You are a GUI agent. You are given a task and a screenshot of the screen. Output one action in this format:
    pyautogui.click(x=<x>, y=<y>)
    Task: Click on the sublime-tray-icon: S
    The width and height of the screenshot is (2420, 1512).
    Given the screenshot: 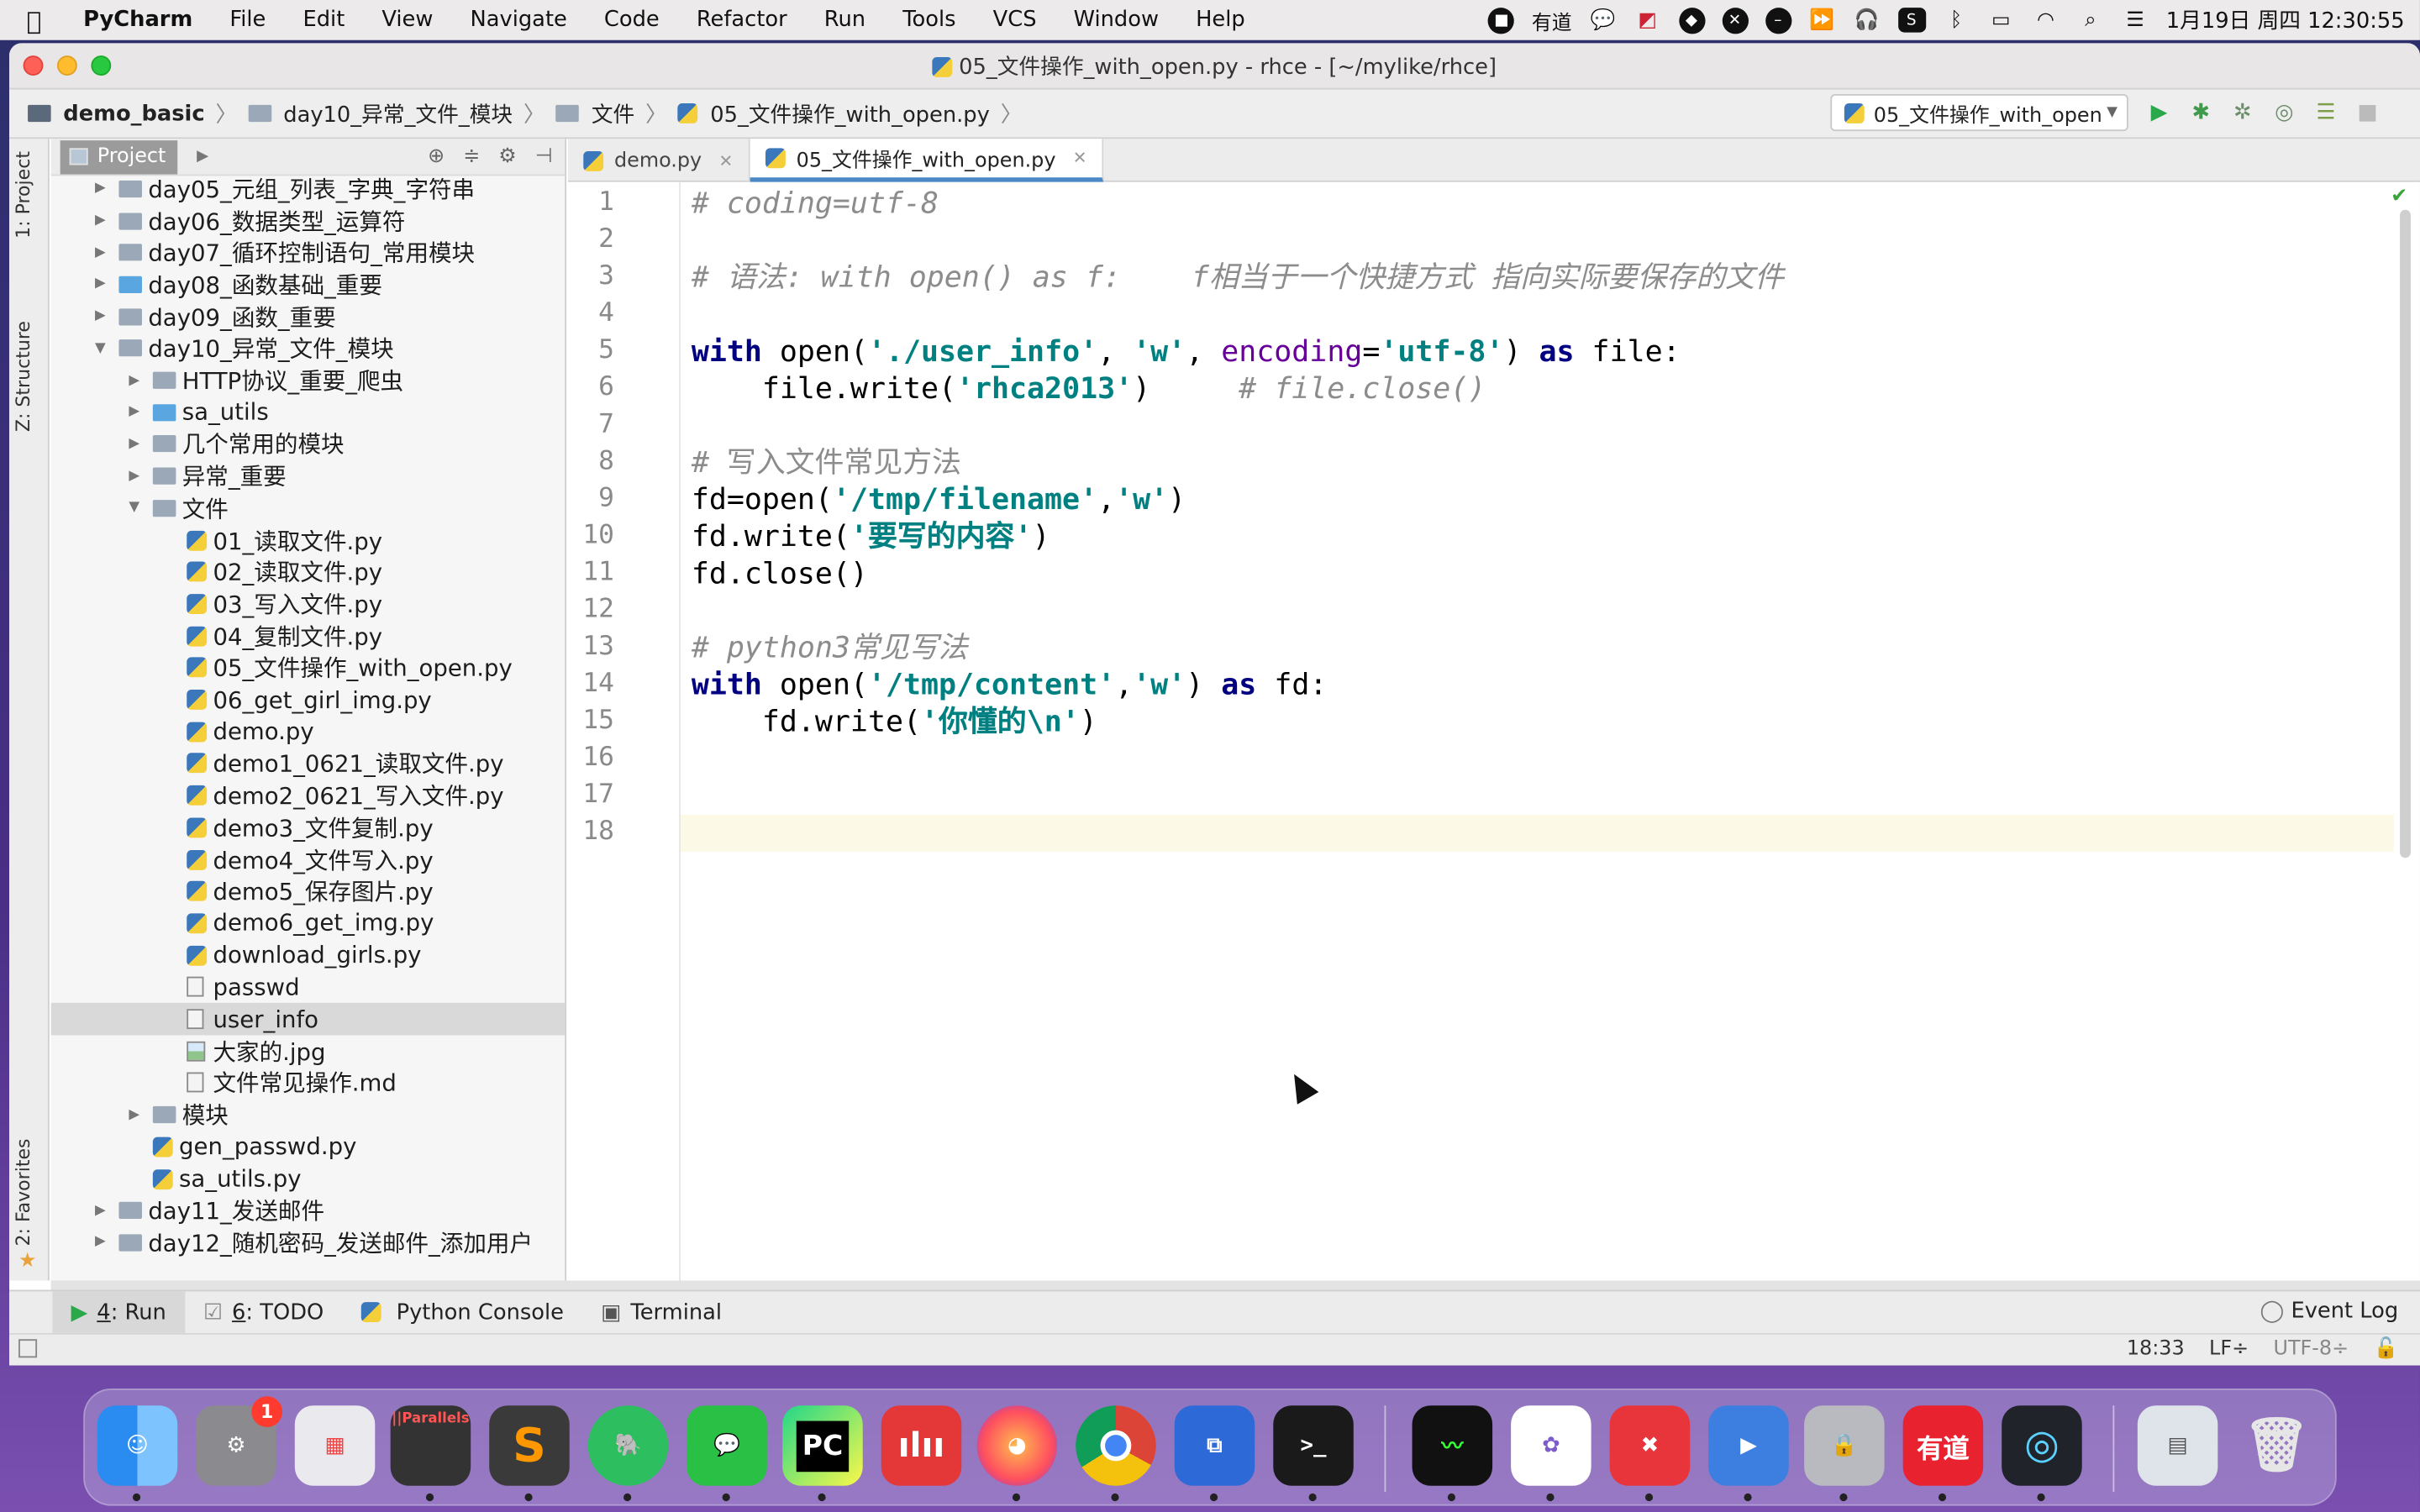 What is the action you would take?
    pyautogui.click(x=1912, y=20)
    